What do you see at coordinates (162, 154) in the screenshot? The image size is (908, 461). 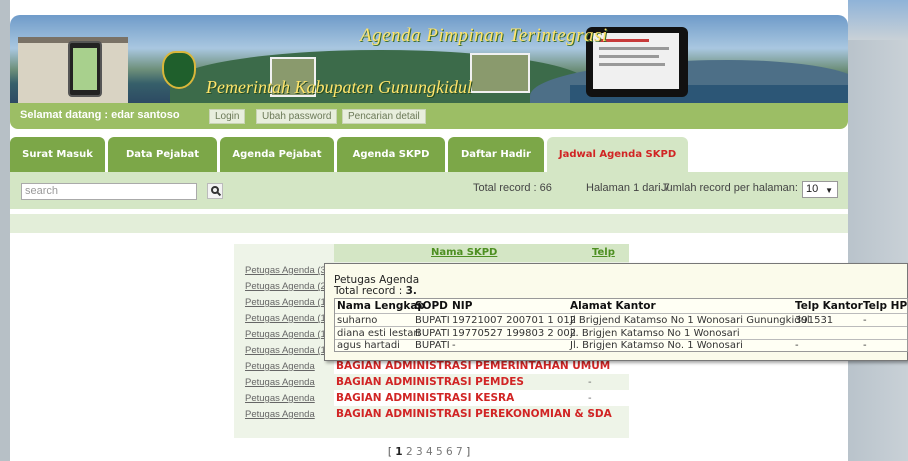 I see `tab-data-pejabat: Data Pejabat` at bounding box center [162, 154].